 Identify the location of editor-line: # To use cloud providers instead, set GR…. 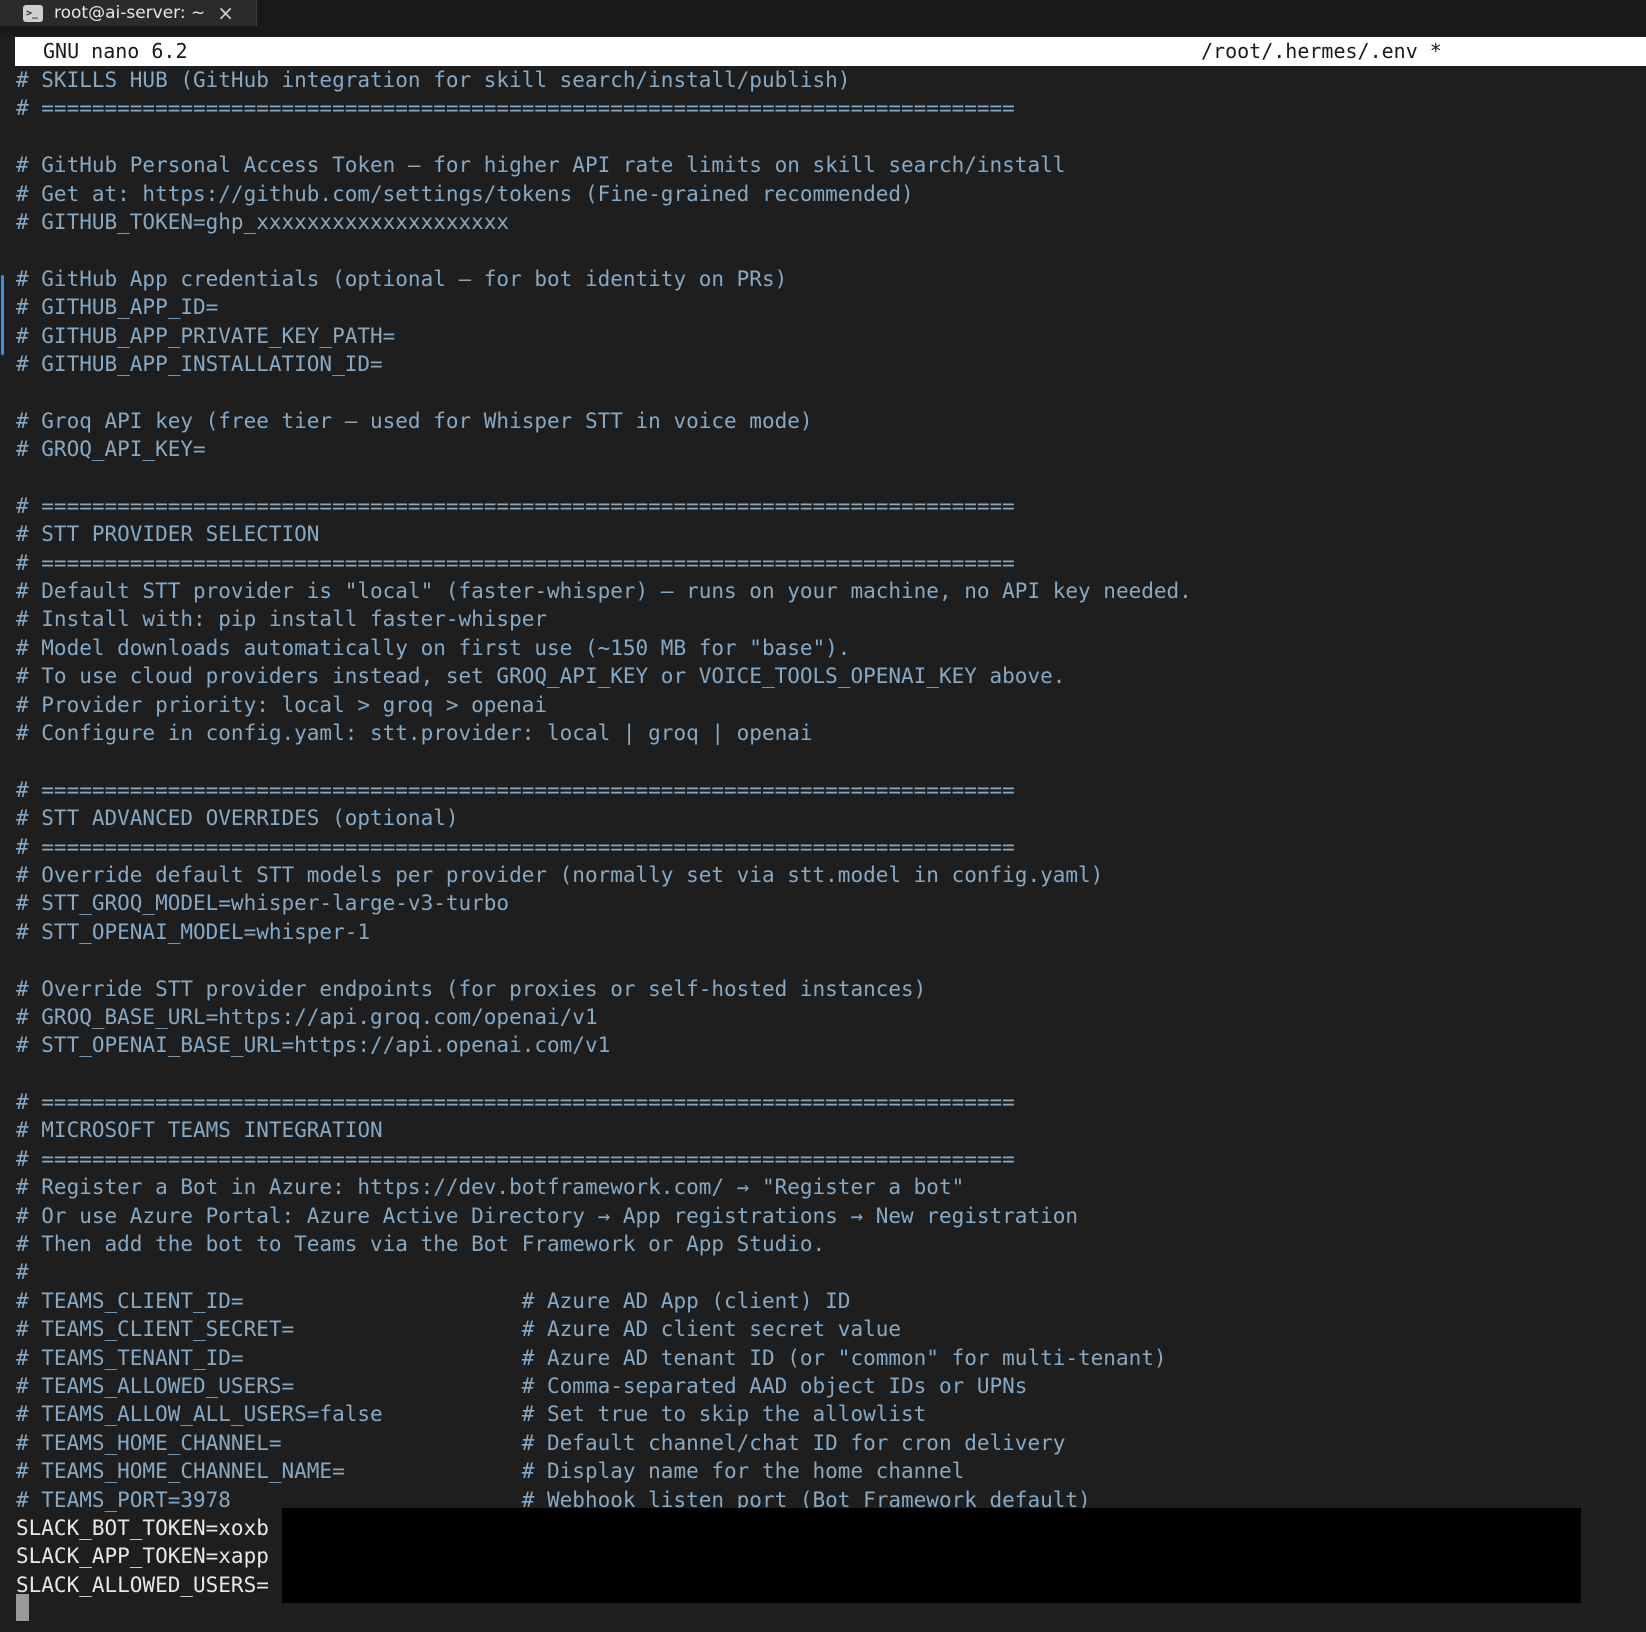
(541, 676).